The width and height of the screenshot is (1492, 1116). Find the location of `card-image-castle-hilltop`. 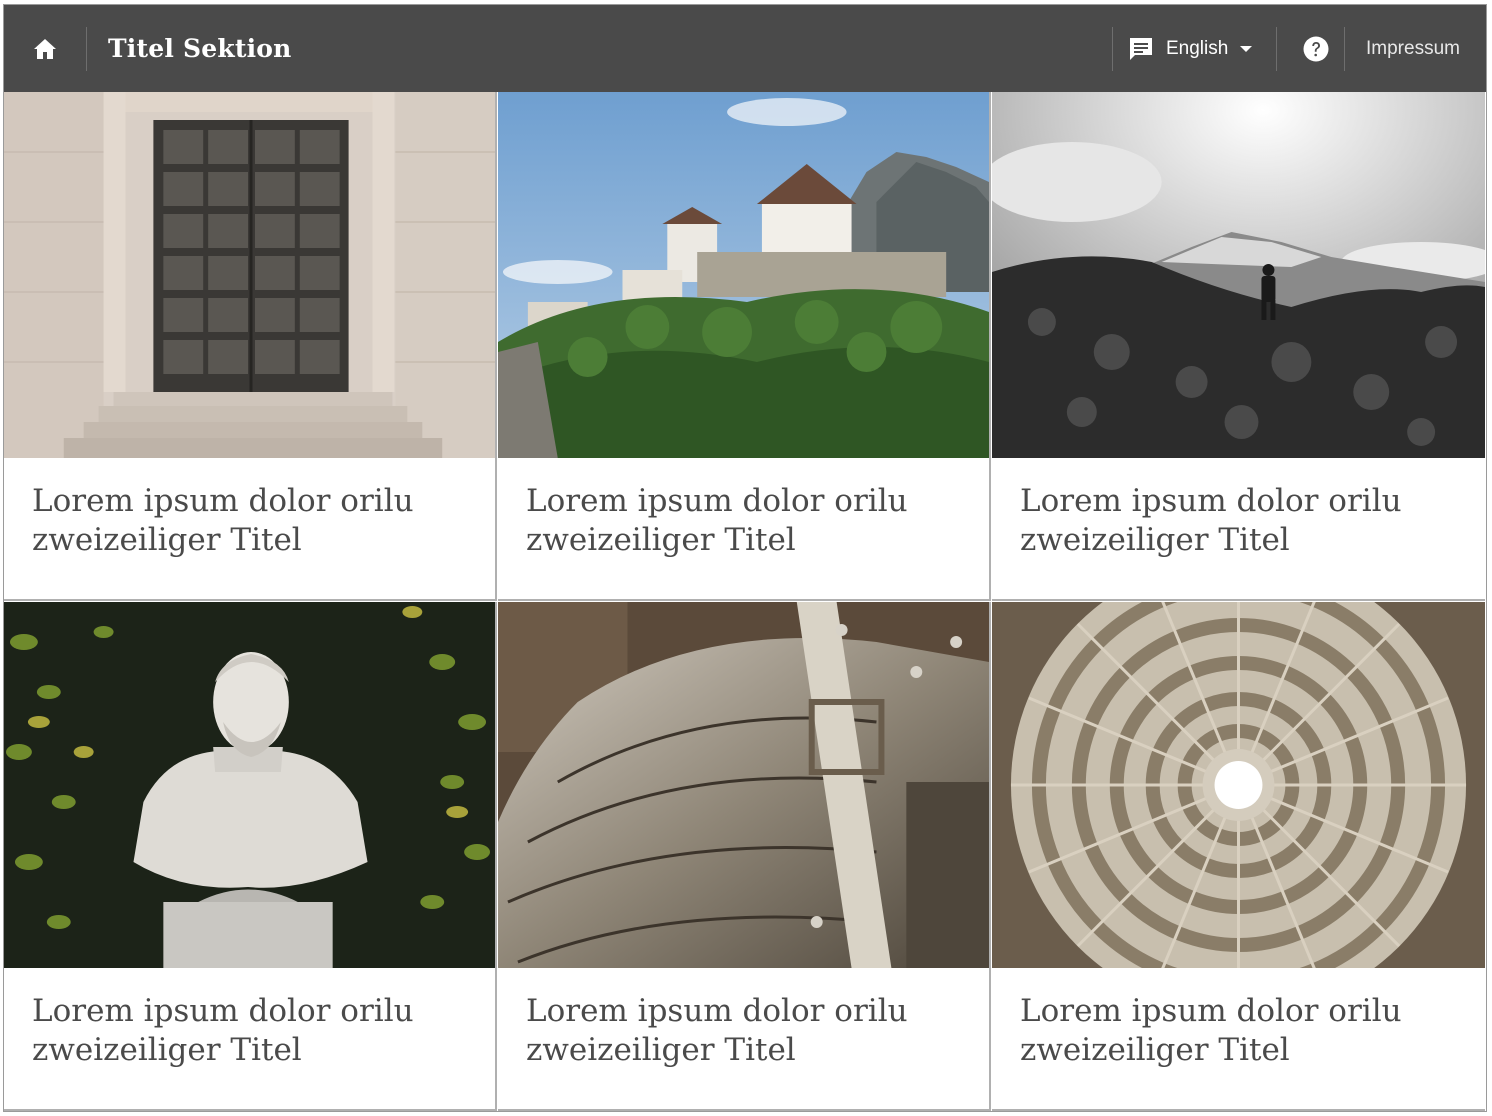

card-image-castle-hilltop is located at coordinates (743, 275).